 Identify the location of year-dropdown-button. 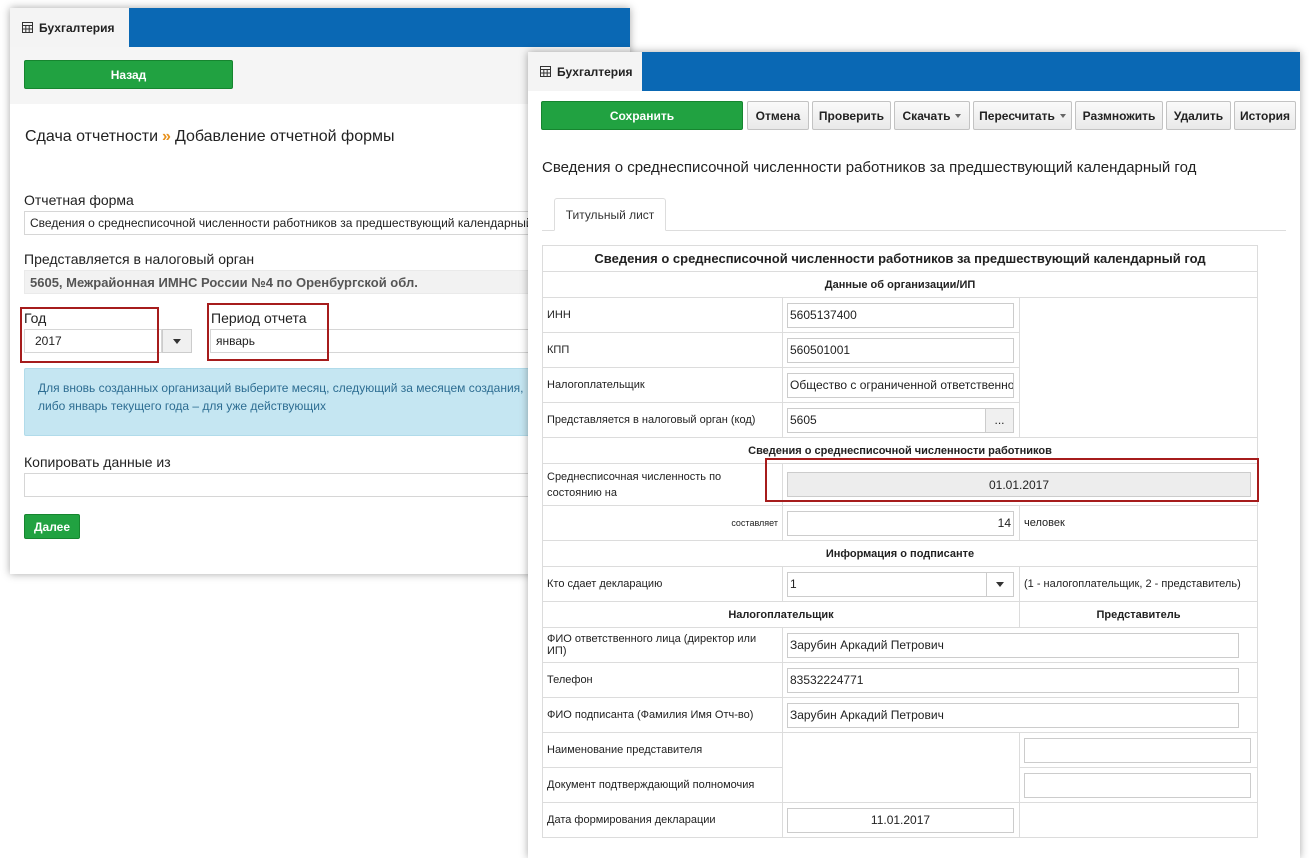
(177, 341).